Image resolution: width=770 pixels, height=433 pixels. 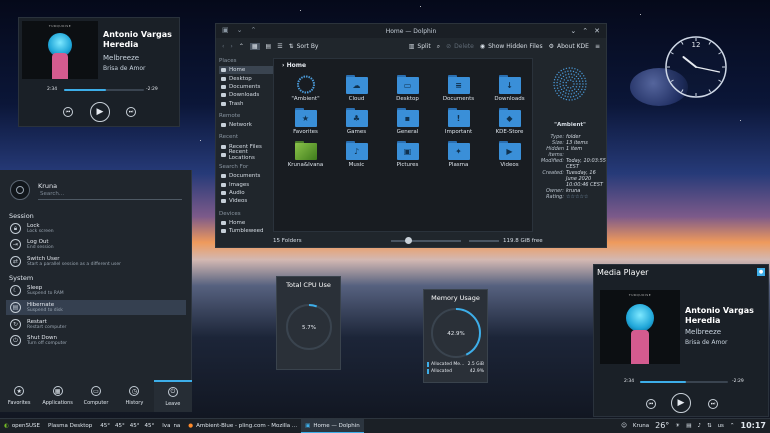 I want to click on keep-above-icon: ⌃, so click(x=254, y=30).